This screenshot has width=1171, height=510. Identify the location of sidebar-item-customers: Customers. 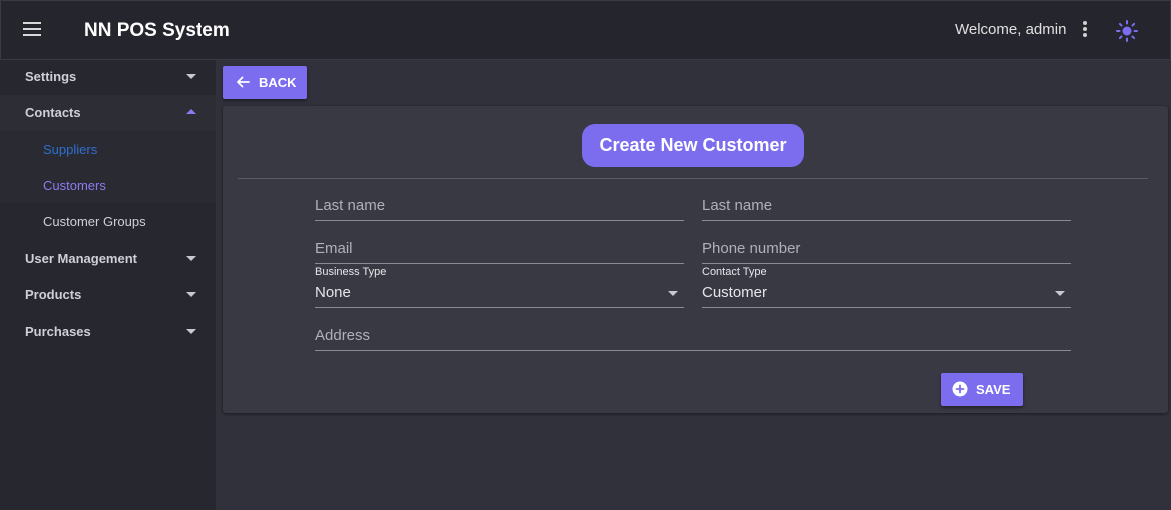
(108, 185).